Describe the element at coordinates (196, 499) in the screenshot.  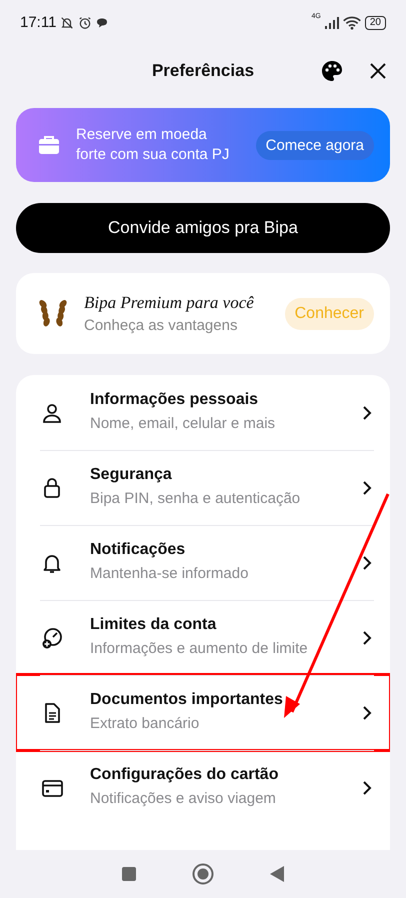
I see `row-subtitle: Bipa PIN, senha e autenticação` at that location.